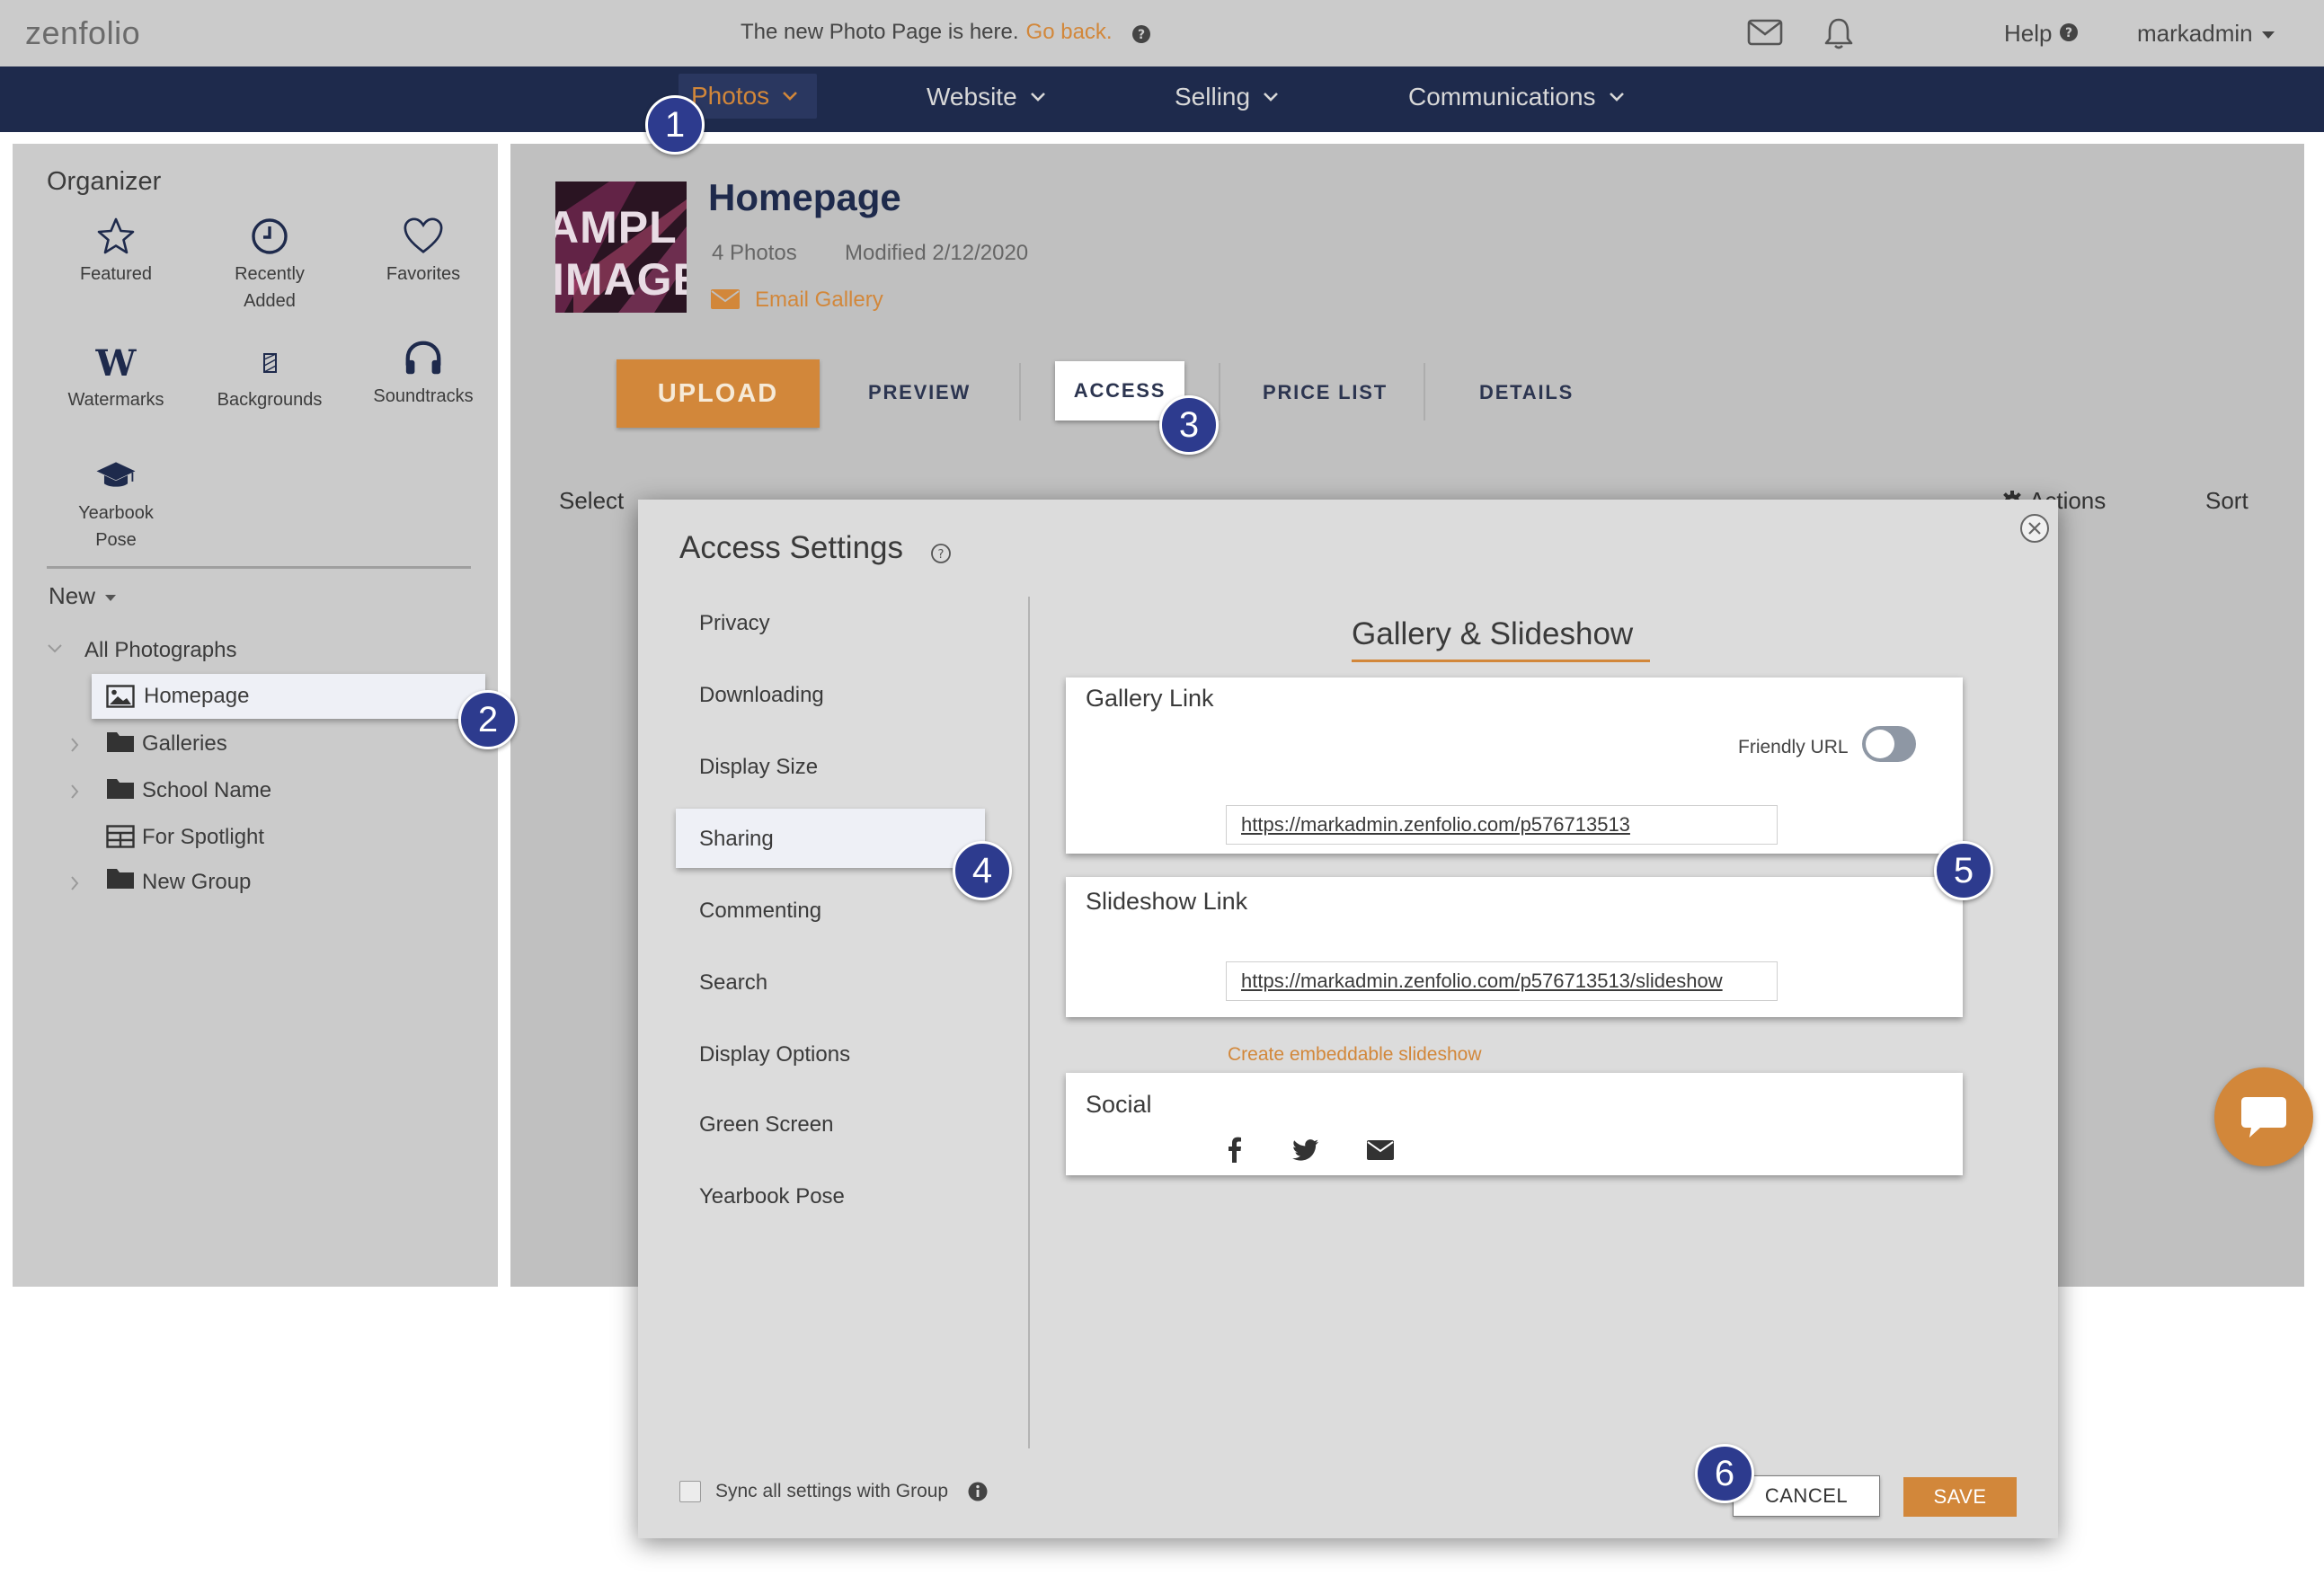  Describe the element at coordinates (725, 299) in the screenshot. I see `envelope-icon` at that location.